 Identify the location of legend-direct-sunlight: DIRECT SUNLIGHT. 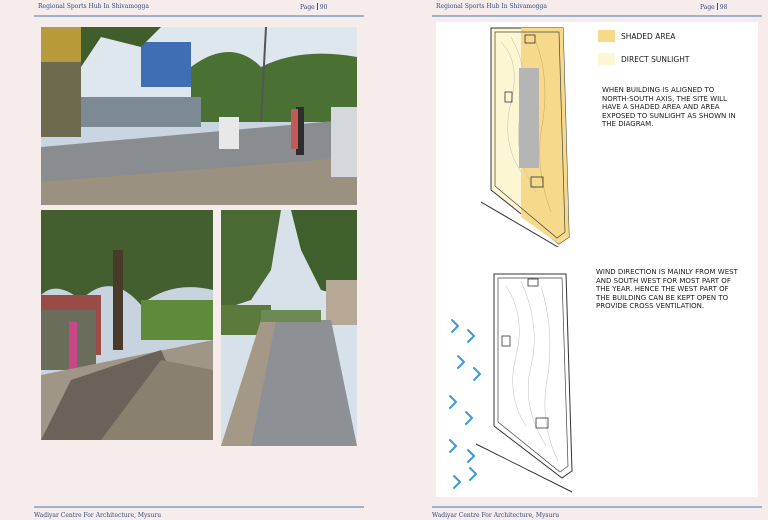
(643, 59).